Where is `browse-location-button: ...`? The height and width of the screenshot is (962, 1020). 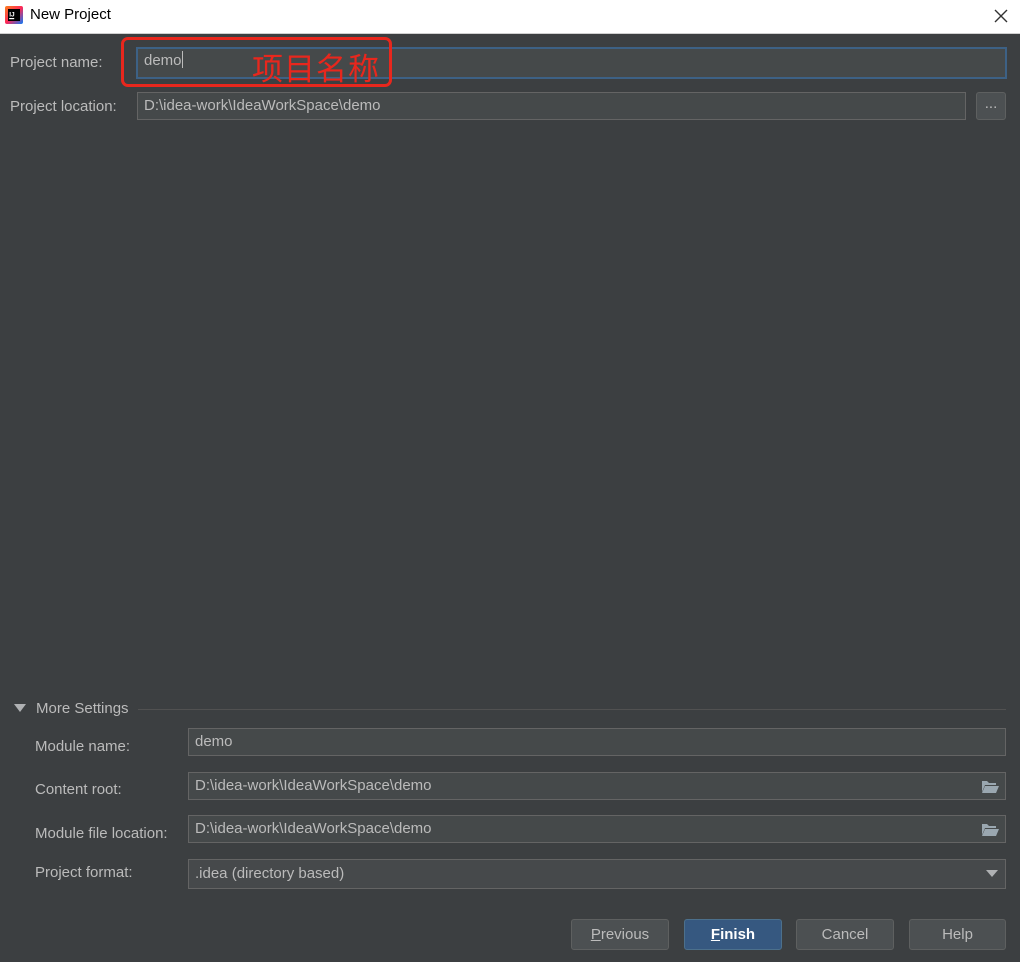
browse-location-button: ... is located at coordinates (991, 106).